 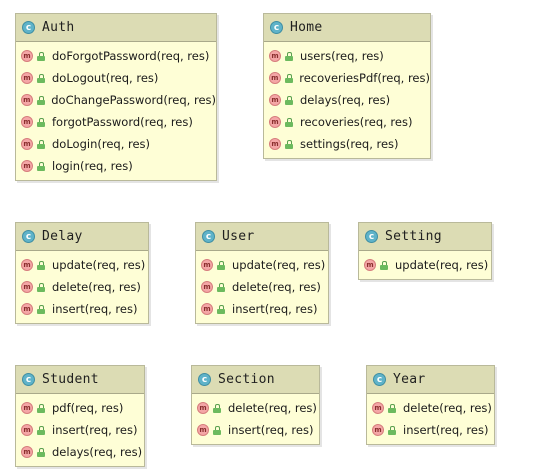 I want to click on class-name: Student, so click(x=70, y=379).